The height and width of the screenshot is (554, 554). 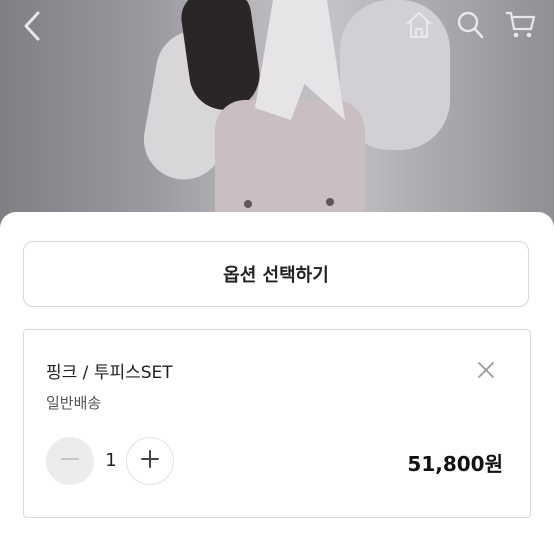 What do you see at coordinates (455, 464) in the screenshot?
I see `option-price: 51,800원` at bounding box center [455, 464].